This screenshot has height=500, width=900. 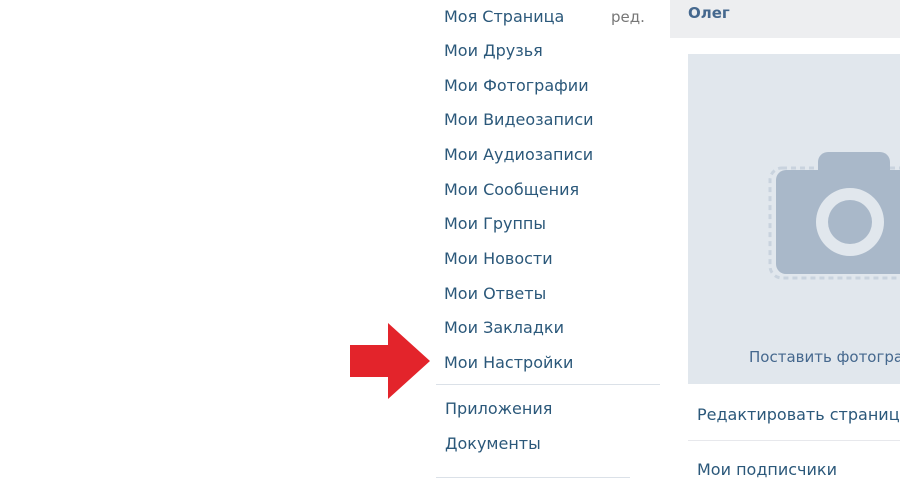 I want to click on sidebar-divider-bottom, so click(x=533, y=477).